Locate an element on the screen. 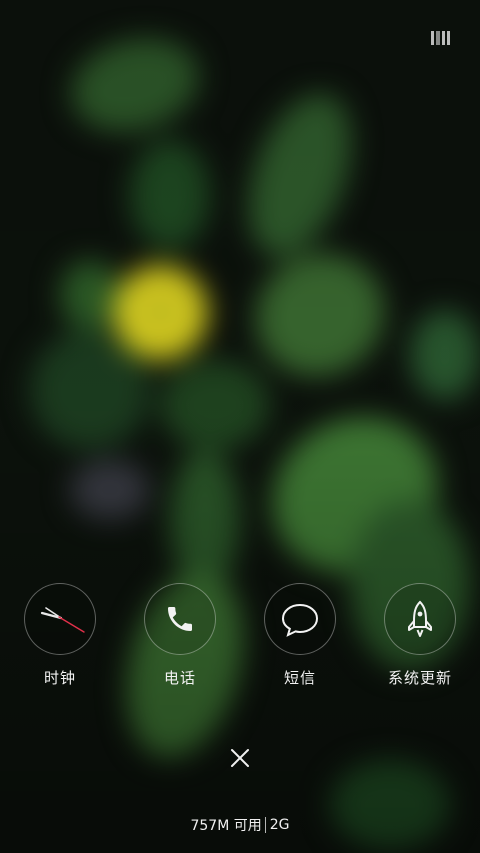 This screenshot has height=853, width=480. recent-app-label: 系统更新 is located at coordinates (419, 678).